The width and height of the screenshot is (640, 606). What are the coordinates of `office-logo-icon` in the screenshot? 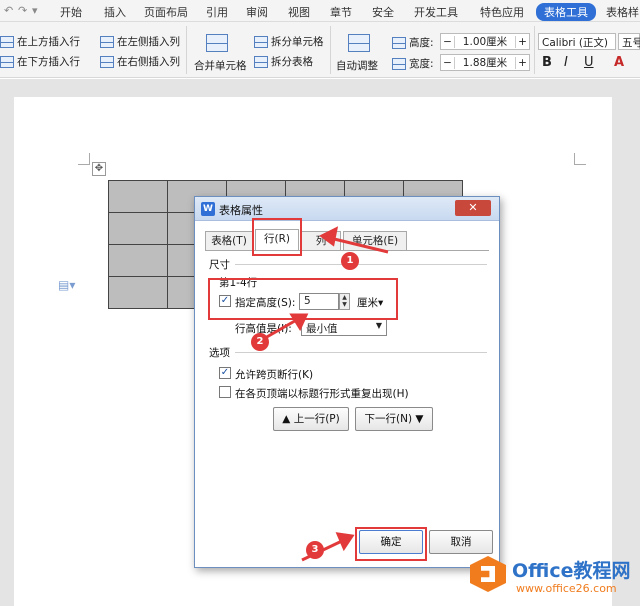 It's located at (488, 574).